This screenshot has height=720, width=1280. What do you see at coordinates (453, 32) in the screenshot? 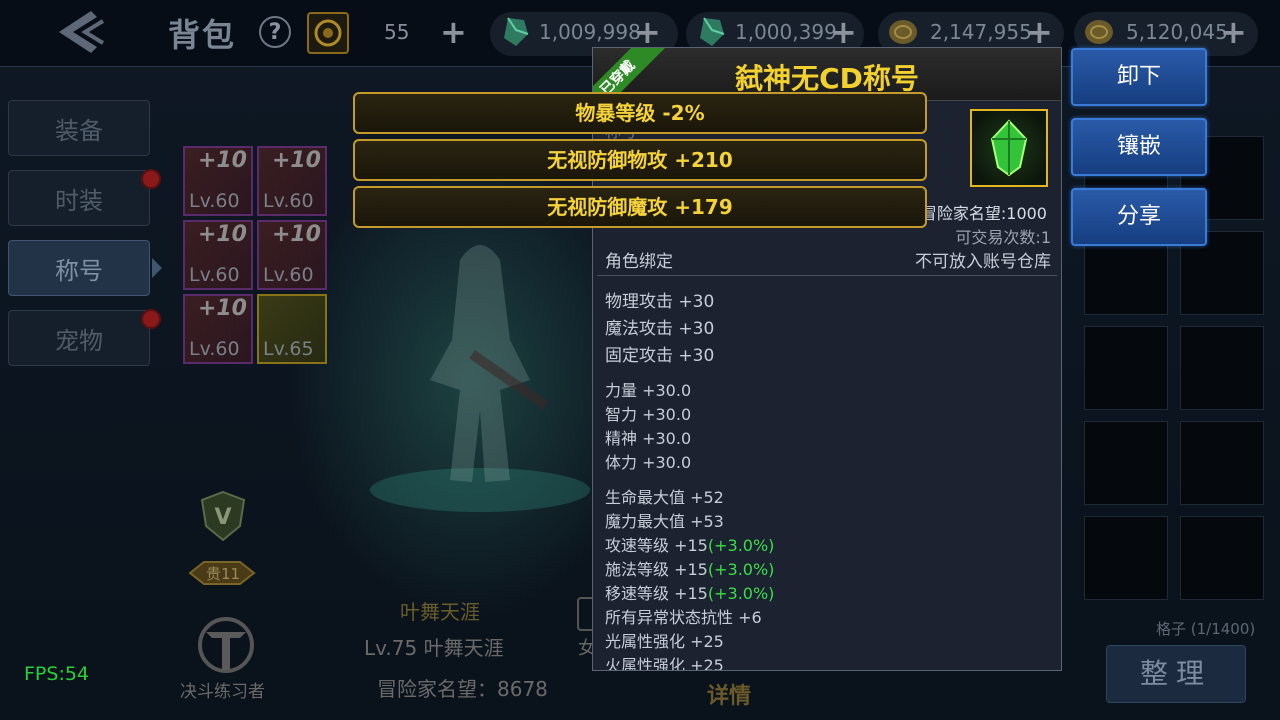
I see `add-token-button: +` at bounding box center [453, 32].